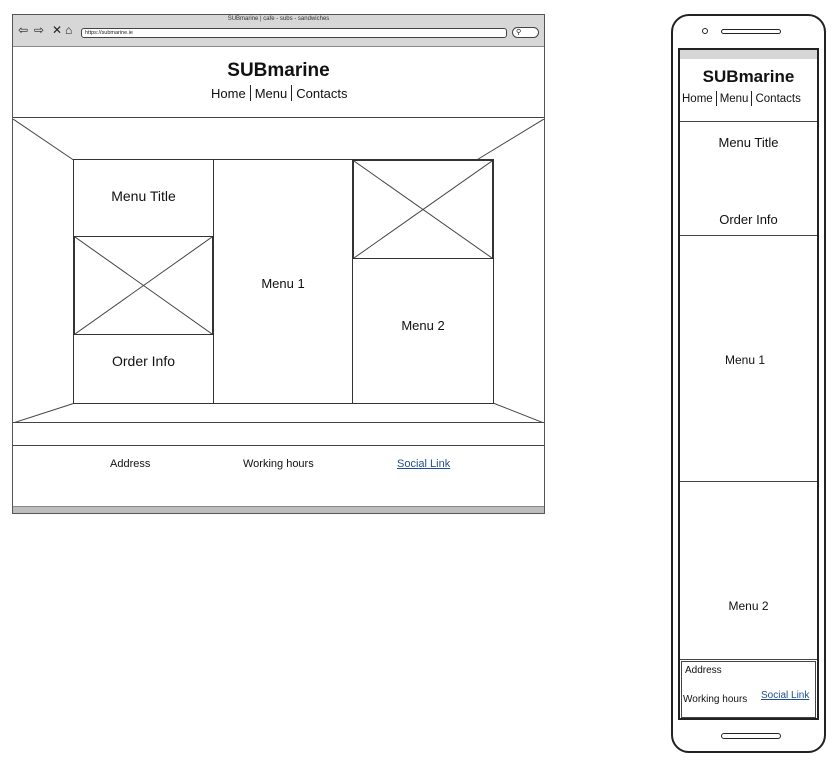 The image size is (840, 766). Describe the element at coordinates (751, 31) in the screenshot. I see `speaker-icon` at that location.